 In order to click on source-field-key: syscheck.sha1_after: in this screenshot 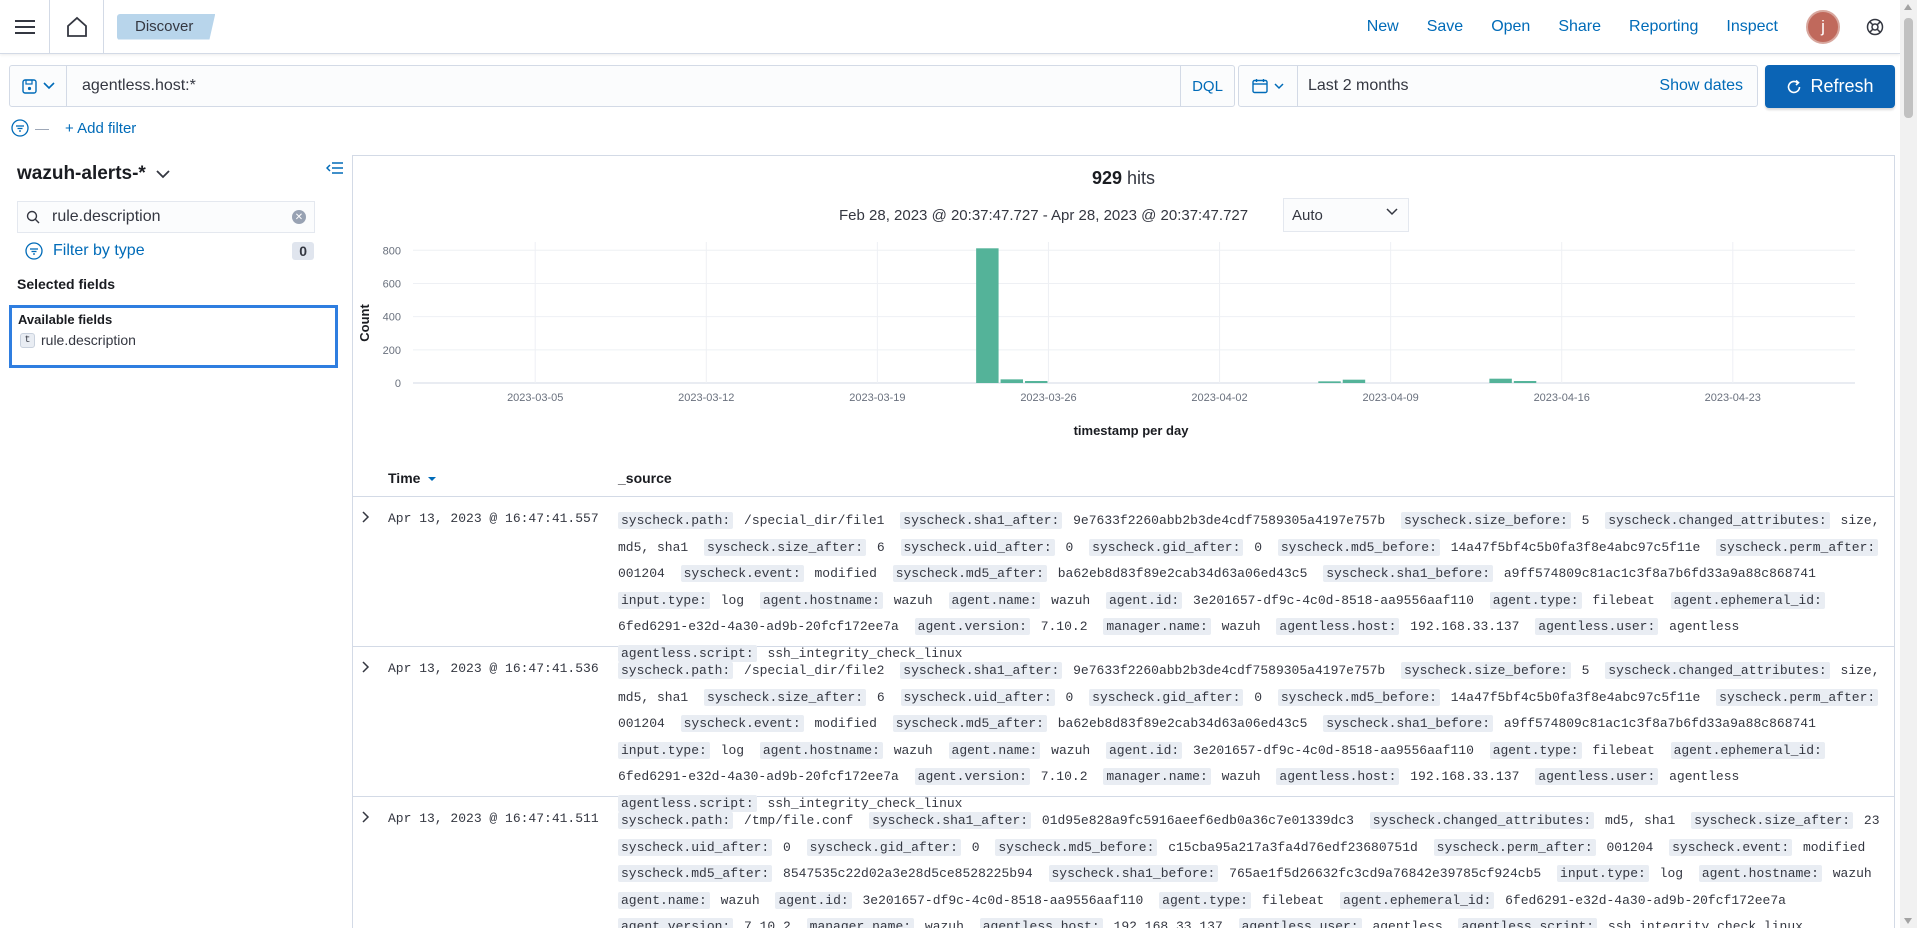, I will do `click(981, 520)`.